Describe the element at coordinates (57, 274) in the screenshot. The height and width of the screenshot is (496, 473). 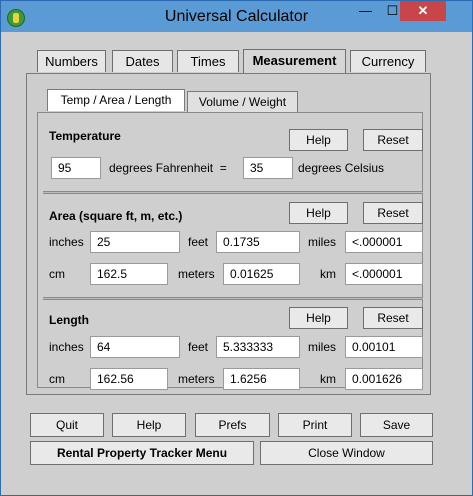
I see `area-cm-label: cm` at that location.